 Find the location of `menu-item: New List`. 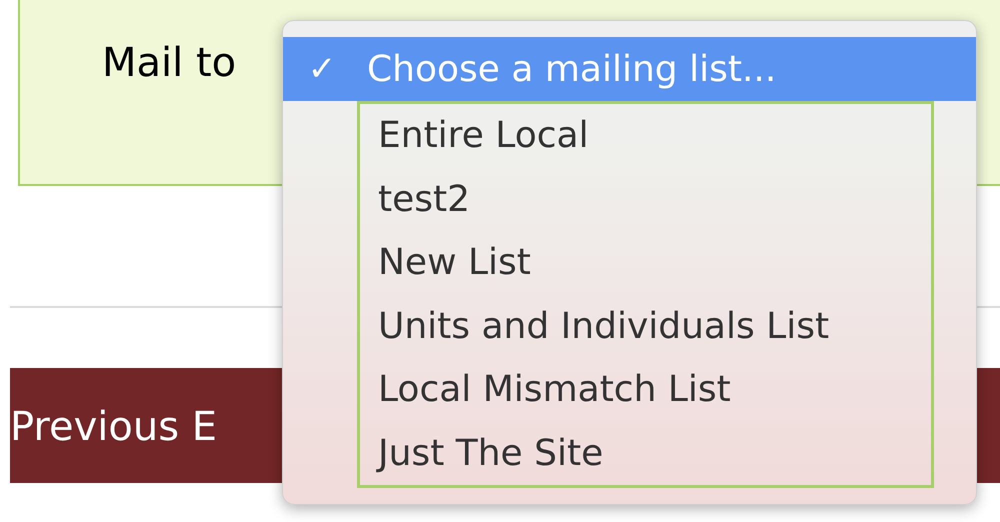

menu-item: New List is located at coordinates (645, 262).